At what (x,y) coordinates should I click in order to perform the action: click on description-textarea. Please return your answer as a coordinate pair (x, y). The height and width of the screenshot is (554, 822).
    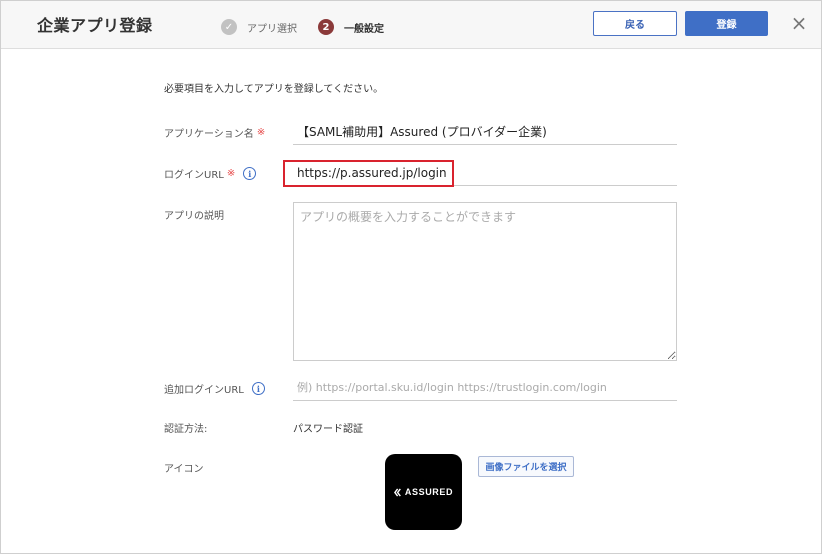
    Looking at the image, I should click on (485, 281).